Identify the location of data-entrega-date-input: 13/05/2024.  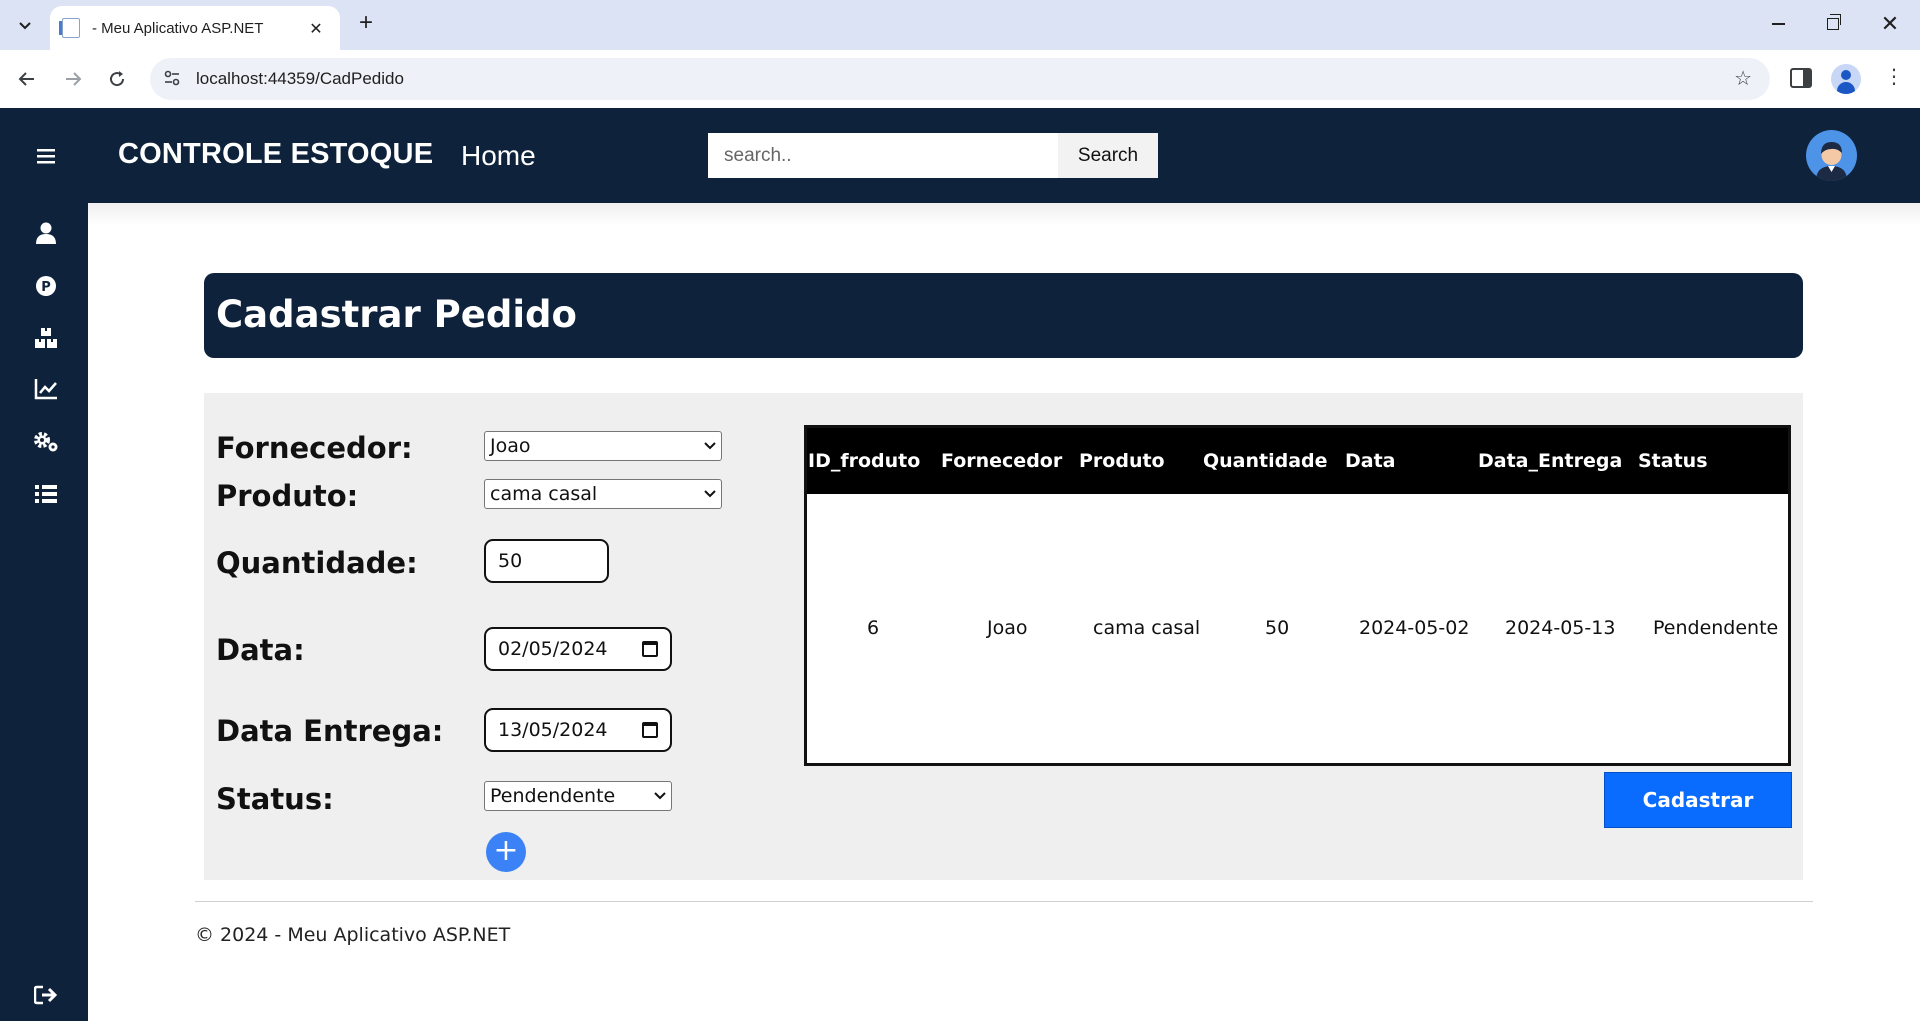
(578, 730).